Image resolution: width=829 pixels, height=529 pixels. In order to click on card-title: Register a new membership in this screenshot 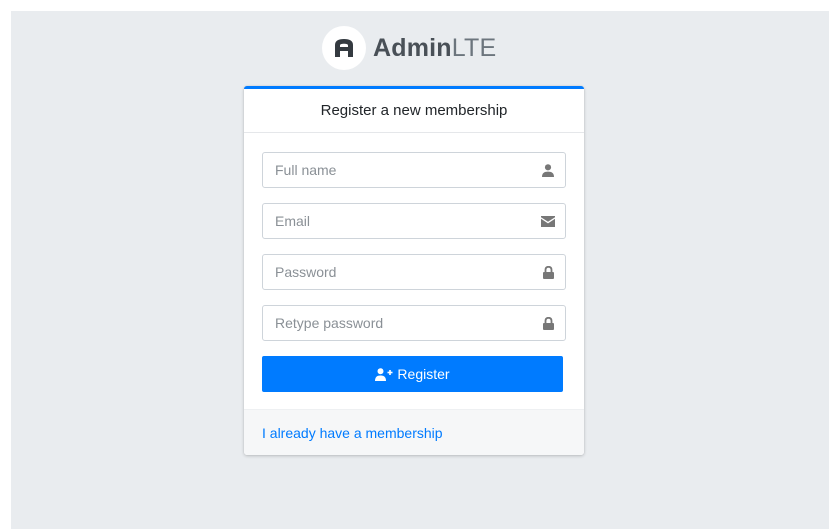, I will do `click(414, 110)`.